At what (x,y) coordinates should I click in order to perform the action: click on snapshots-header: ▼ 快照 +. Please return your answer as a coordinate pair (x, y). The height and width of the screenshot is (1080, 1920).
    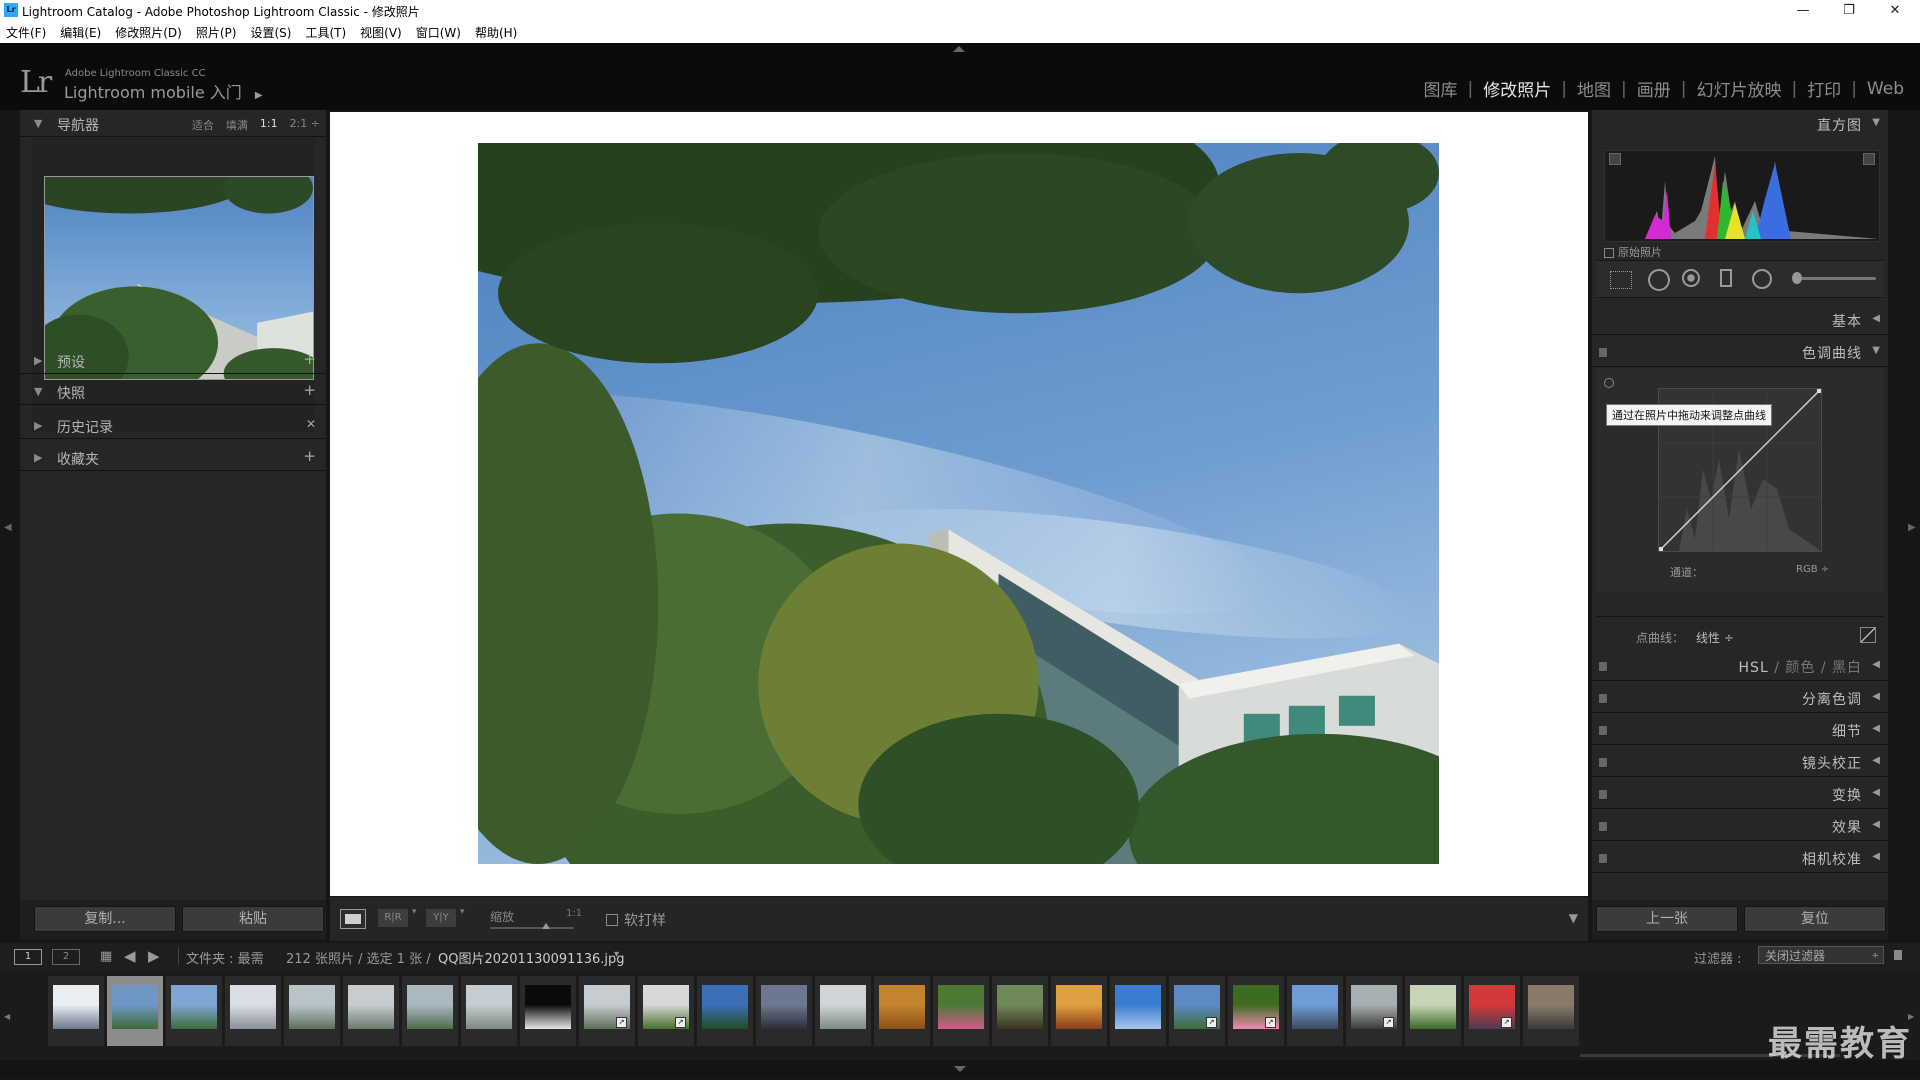
    Looking at the image, I should click on (173, 391).